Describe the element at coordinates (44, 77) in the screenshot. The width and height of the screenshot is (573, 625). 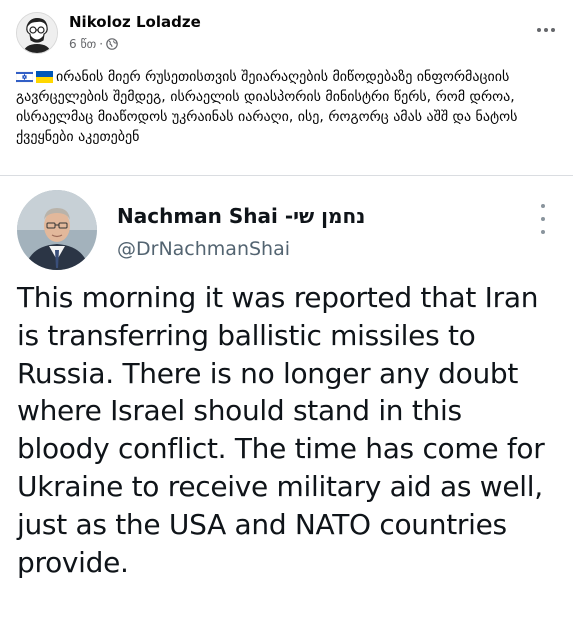
I see `ukraine-flag-icon` at that location.